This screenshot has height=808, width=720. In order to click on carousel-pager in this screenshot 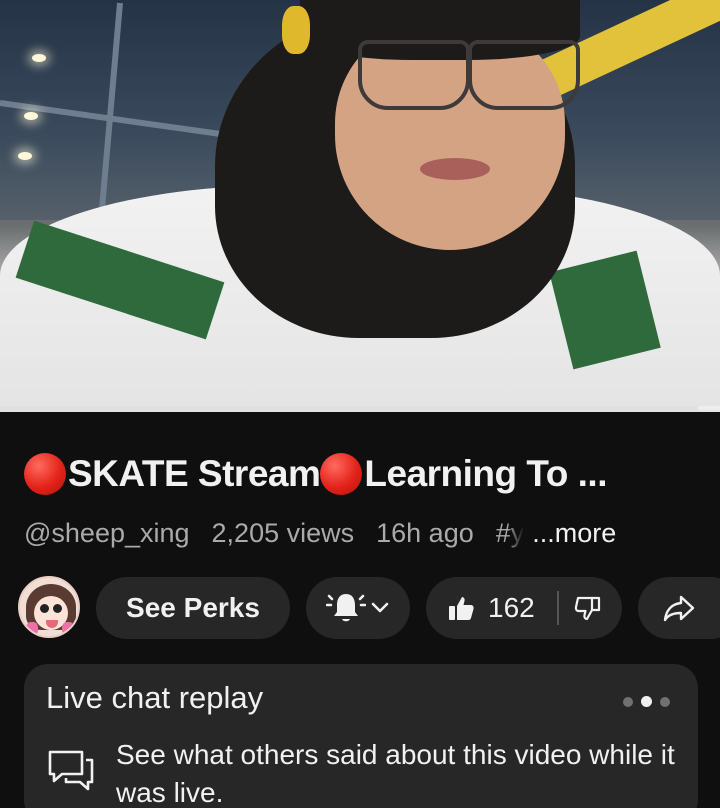, I will do `click(642, 701)`.